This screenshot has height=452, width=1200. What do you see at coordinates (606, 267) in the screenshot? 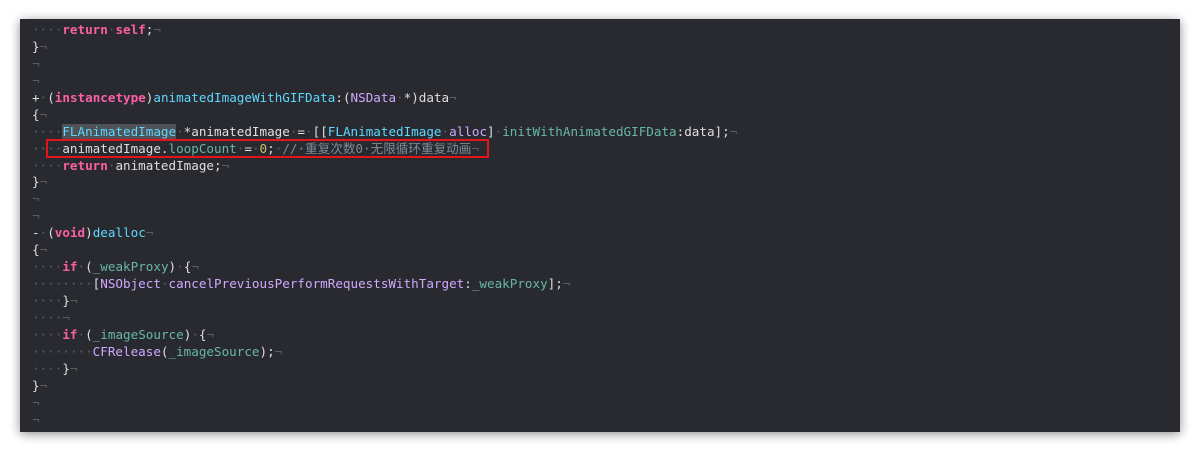
I see `code-line: ····if·(_weakProxy)·{¬` at bounding box center [606, 267].